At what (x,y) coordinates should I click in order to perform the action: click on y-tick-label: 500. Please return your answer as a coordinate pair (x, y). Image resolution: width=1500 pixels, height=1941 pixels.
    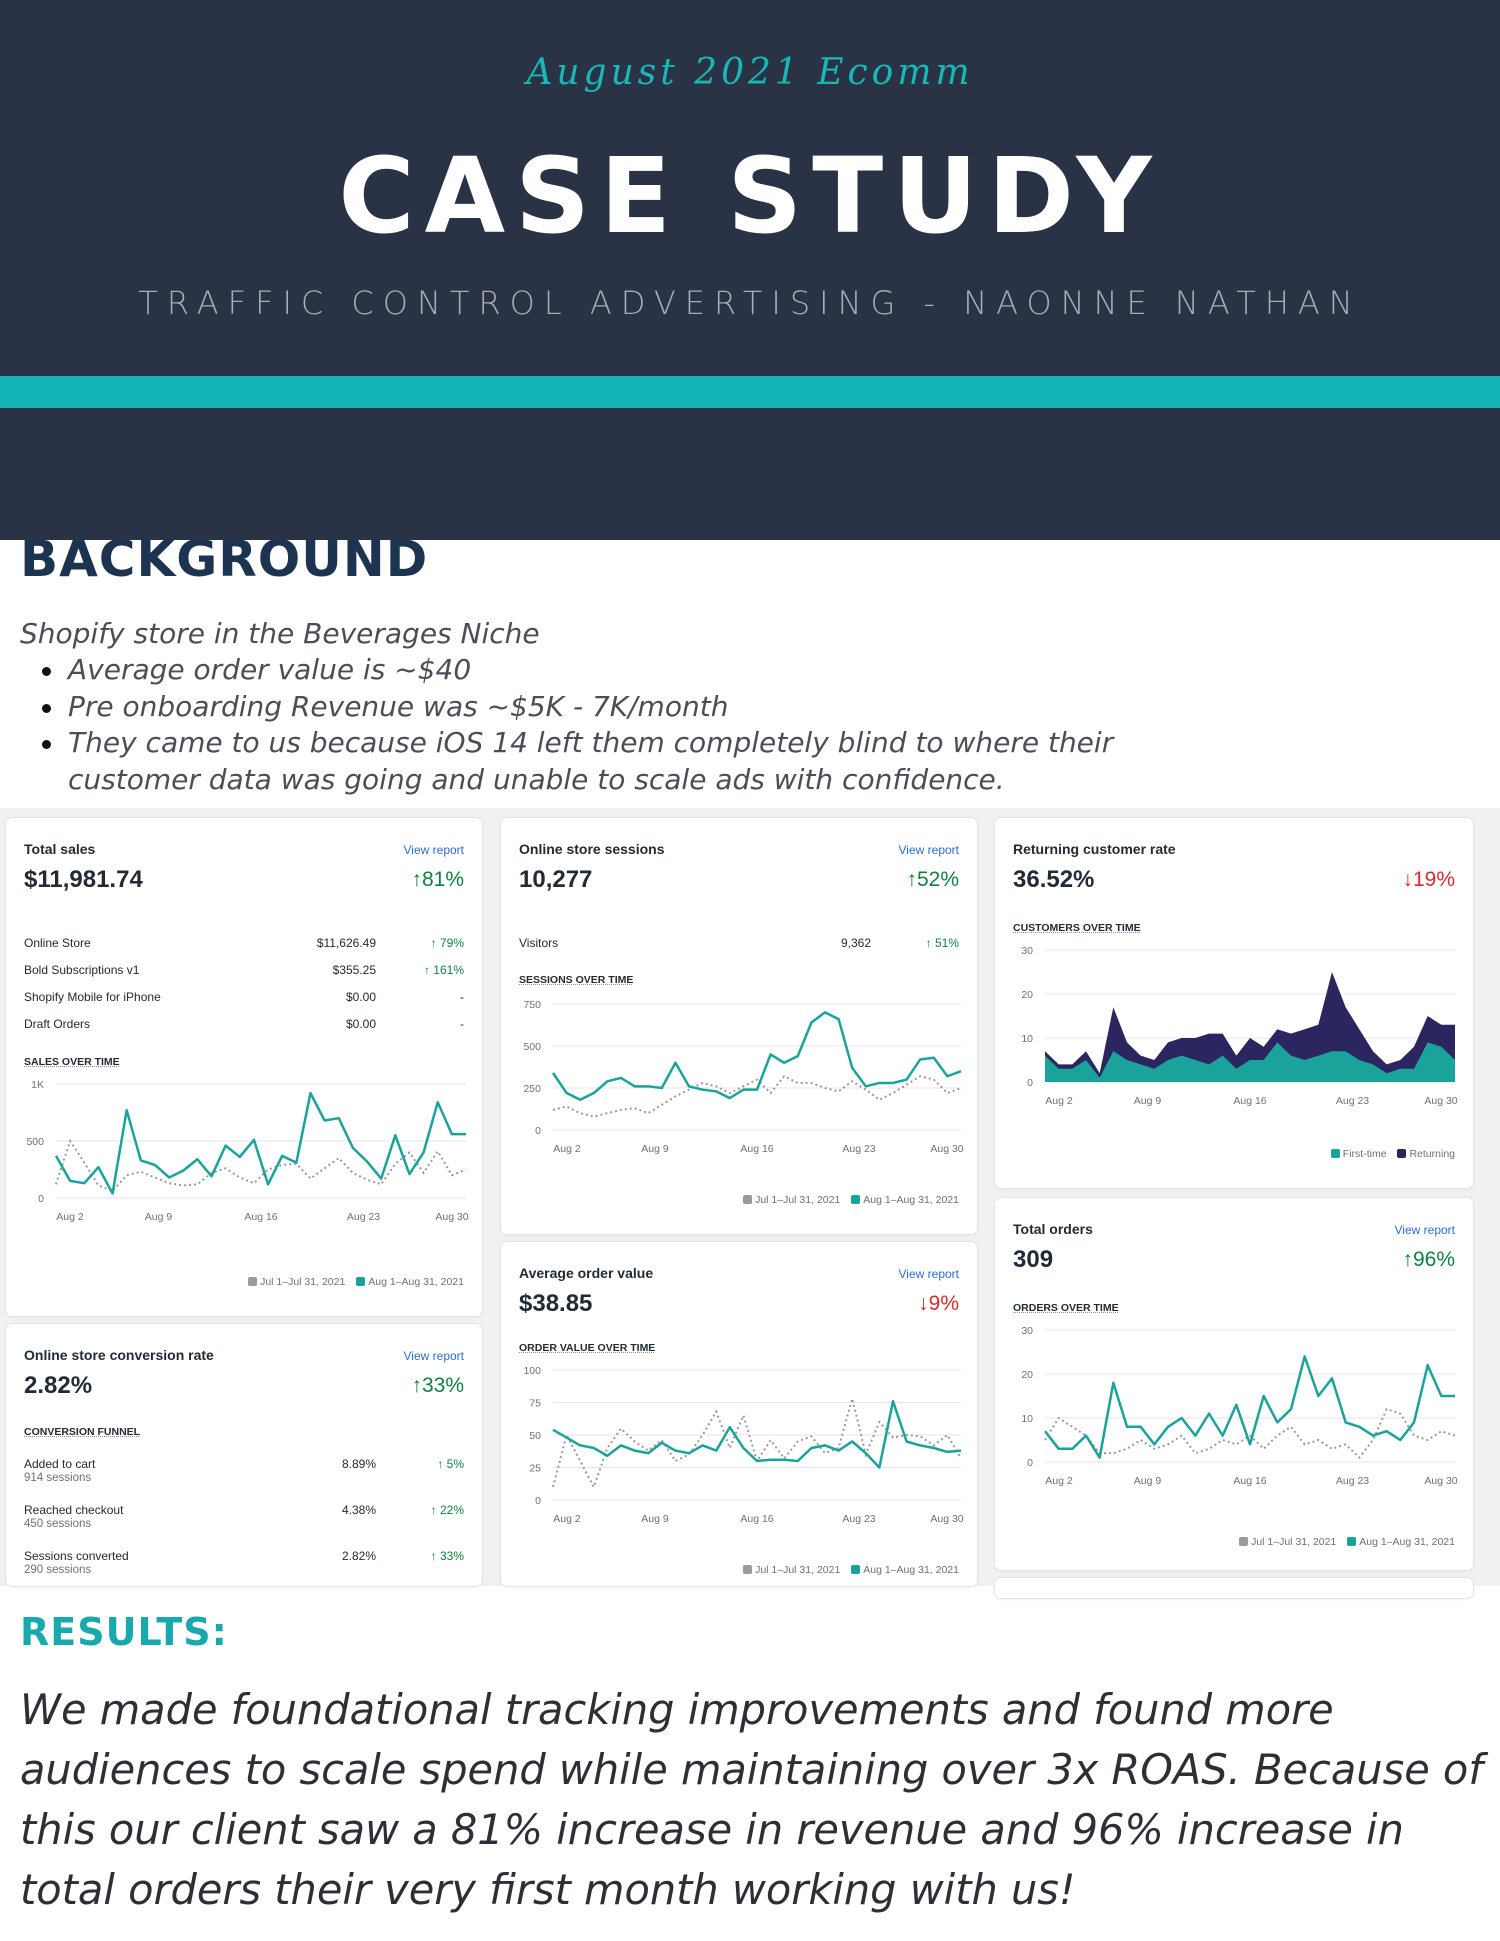
    Looking at the image, I should click on (532, 1047).